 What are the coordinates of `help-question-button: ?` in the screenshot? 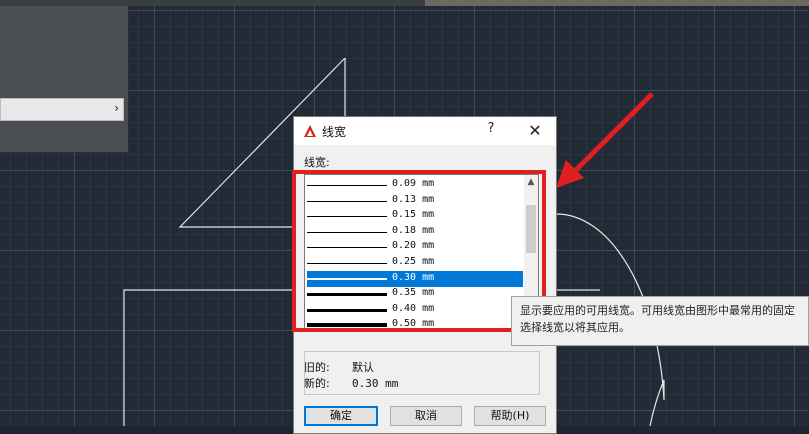 It's located at (491, 131).